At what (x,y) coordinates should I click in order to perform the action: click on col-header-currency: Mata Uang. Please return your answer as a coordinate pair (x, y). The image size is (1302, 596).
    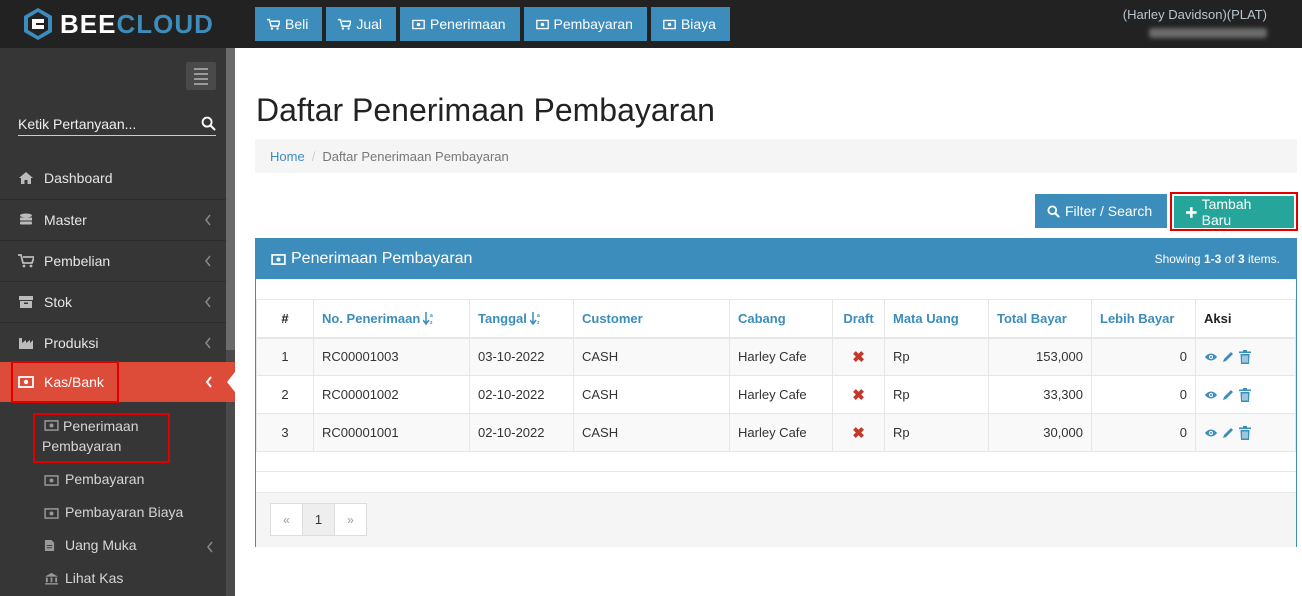
    Looking at the image, I should click on (936, 319).